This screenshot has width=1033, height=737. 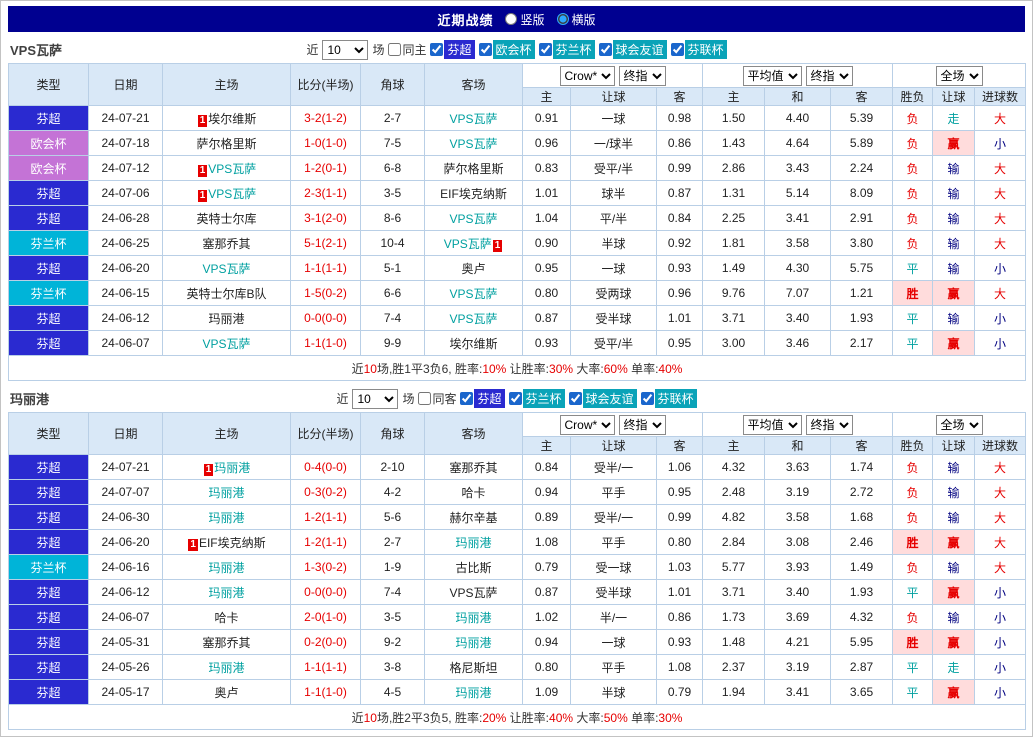 I want to click on league-filter-4: 芬联杯, so click(x=698, y=49).